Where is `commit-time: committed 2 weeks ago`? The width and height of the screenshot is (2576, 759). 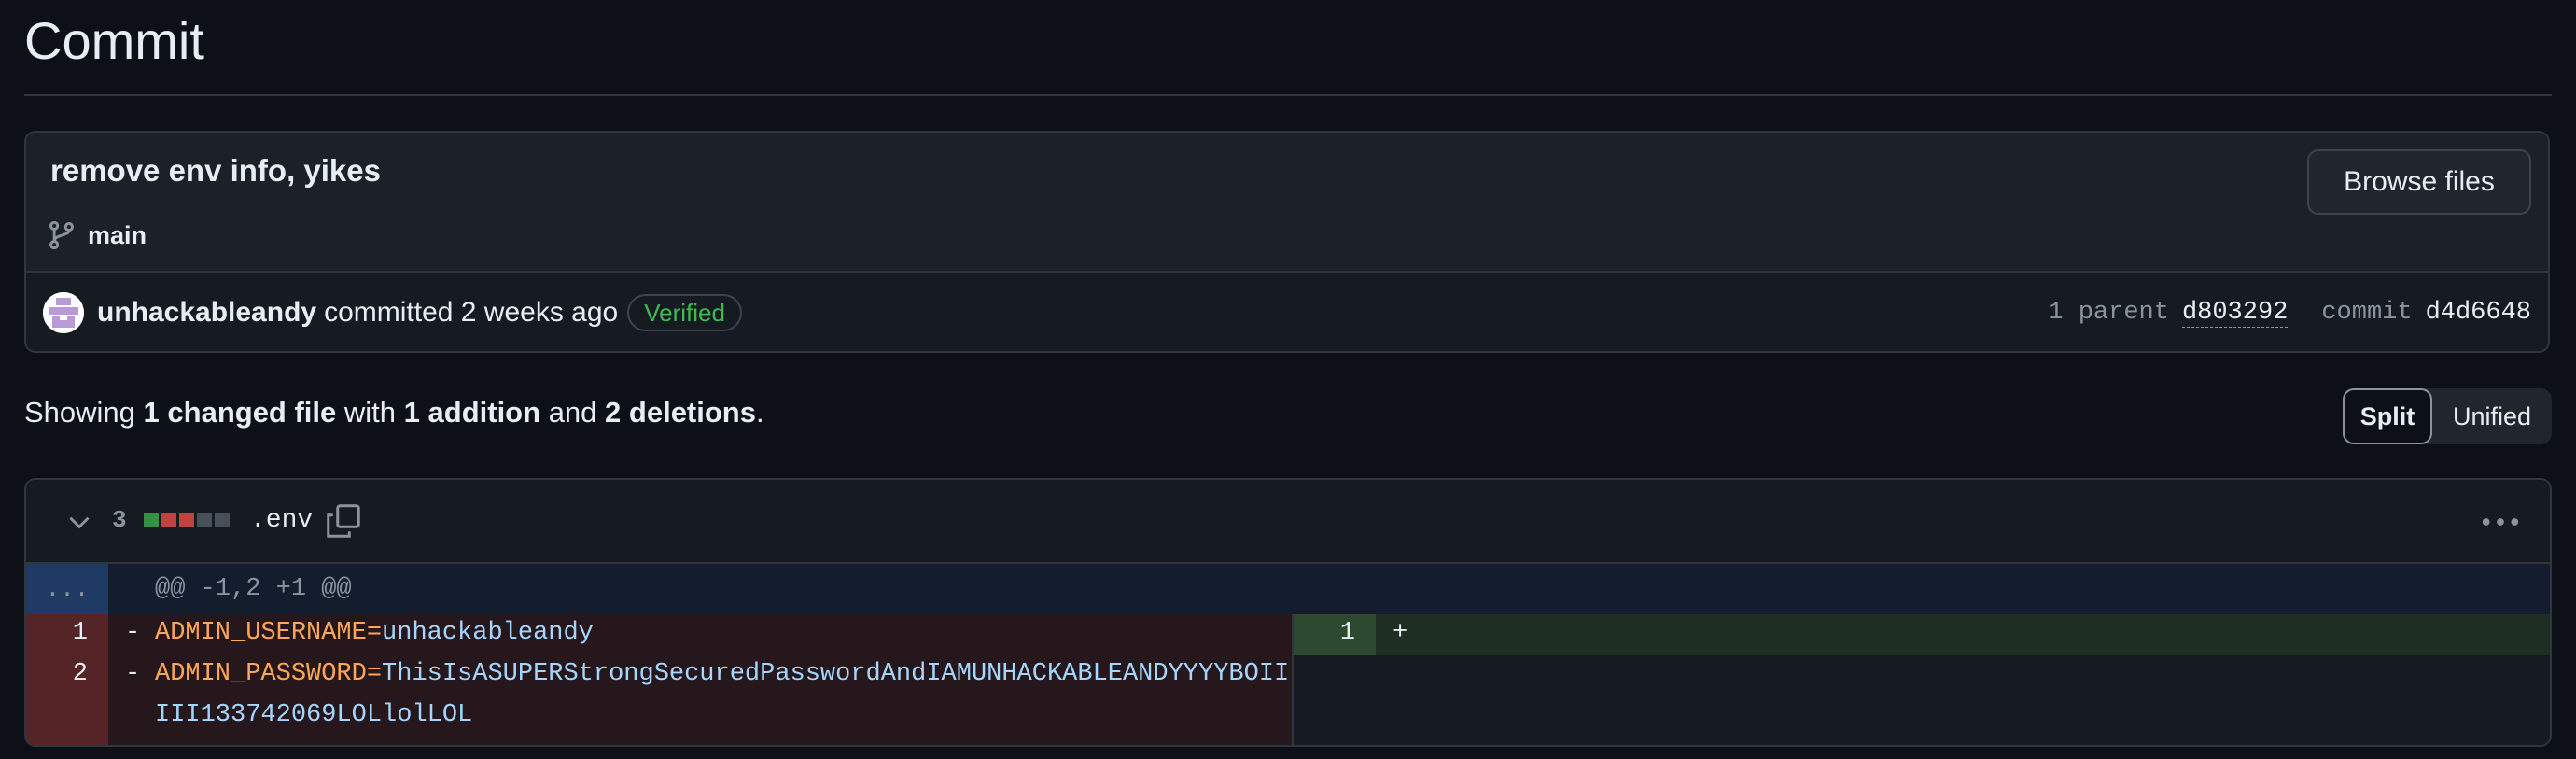
commit-time: committed 2 weeks ago is located at coordinates (471, 312).